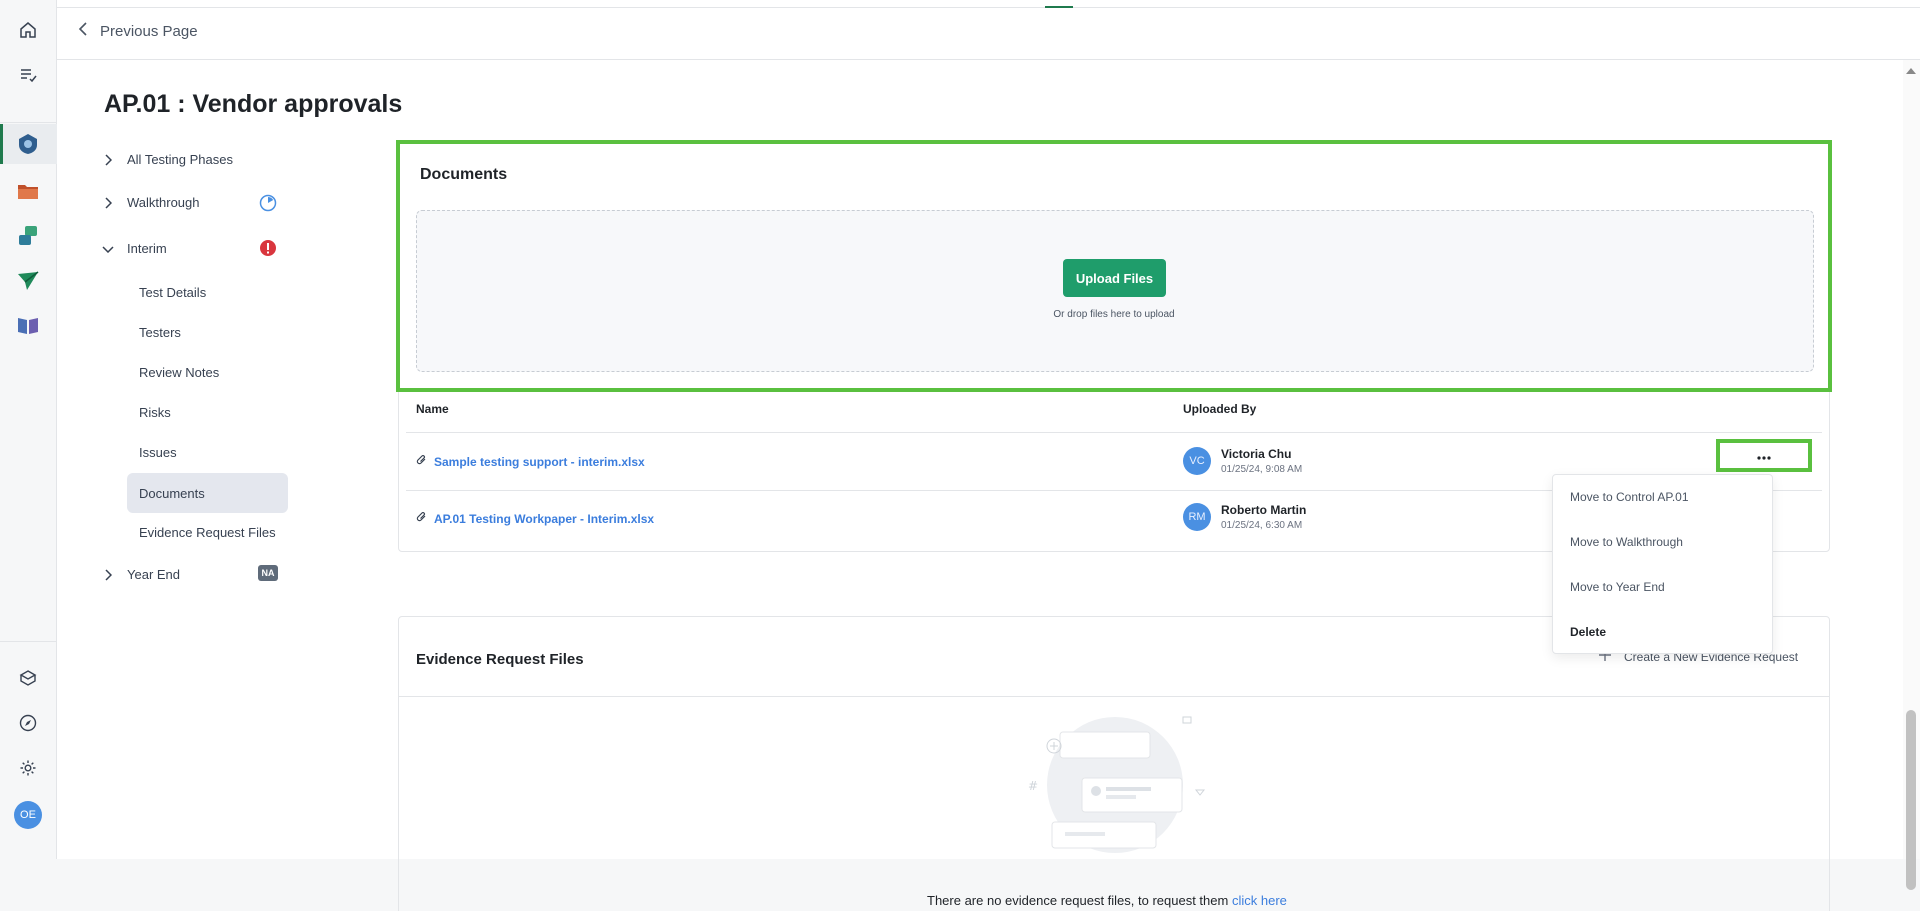 The image size is (1920, 911). What do you see at coordinates (149, 31) in the screenshot?
I see `previous-page-label: Previous Page` at bounding box center [149, 31].